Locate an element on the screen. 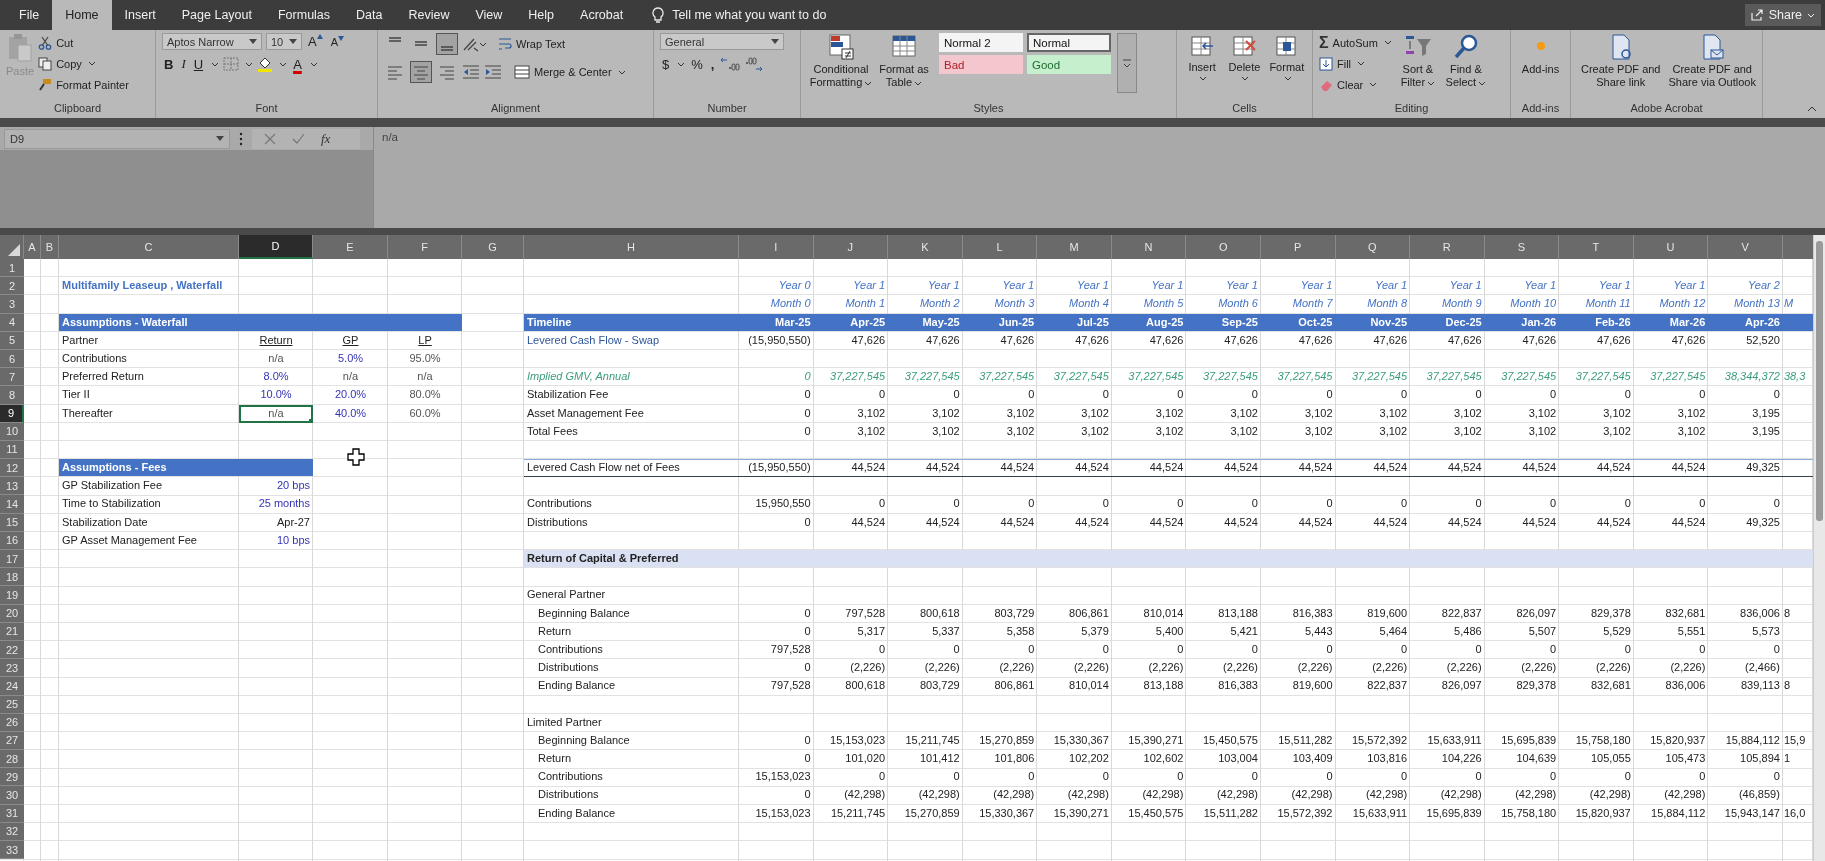 The image size is (1825, 861). menu-tab: Insert is located at coordinates (140, 15).